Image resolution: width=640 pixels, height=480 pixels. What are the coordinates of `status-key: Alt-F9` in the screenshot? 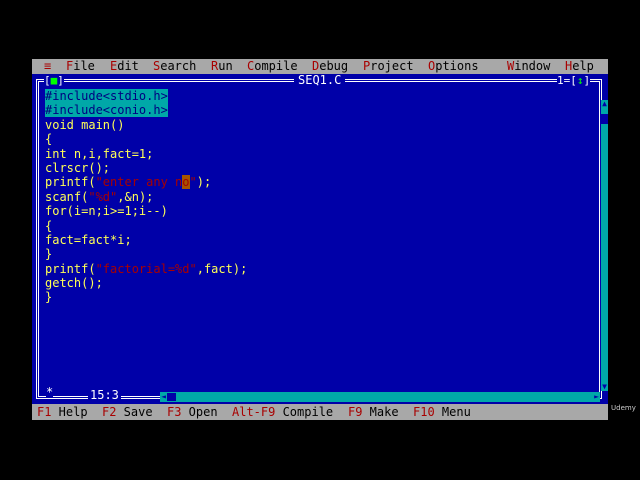 It's located at (254, 412).